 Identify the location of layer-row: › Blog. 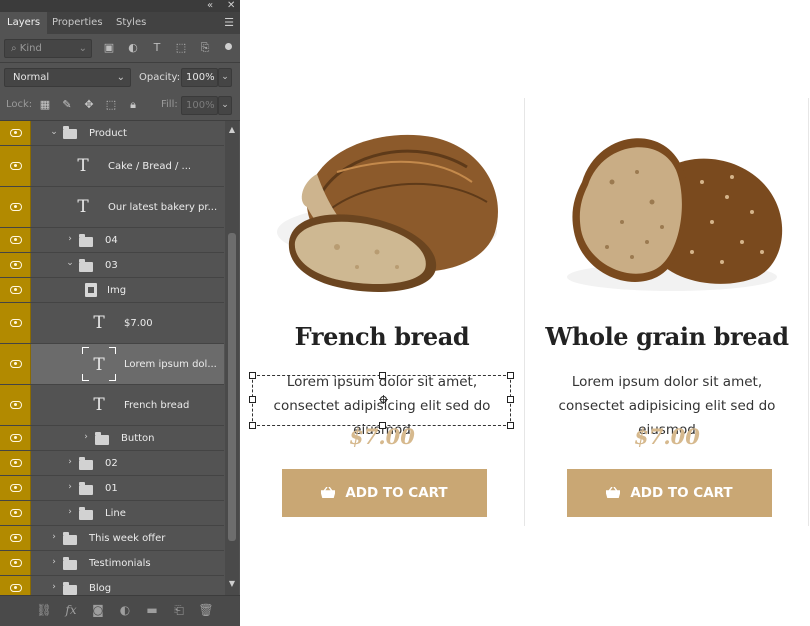
(112, 585).